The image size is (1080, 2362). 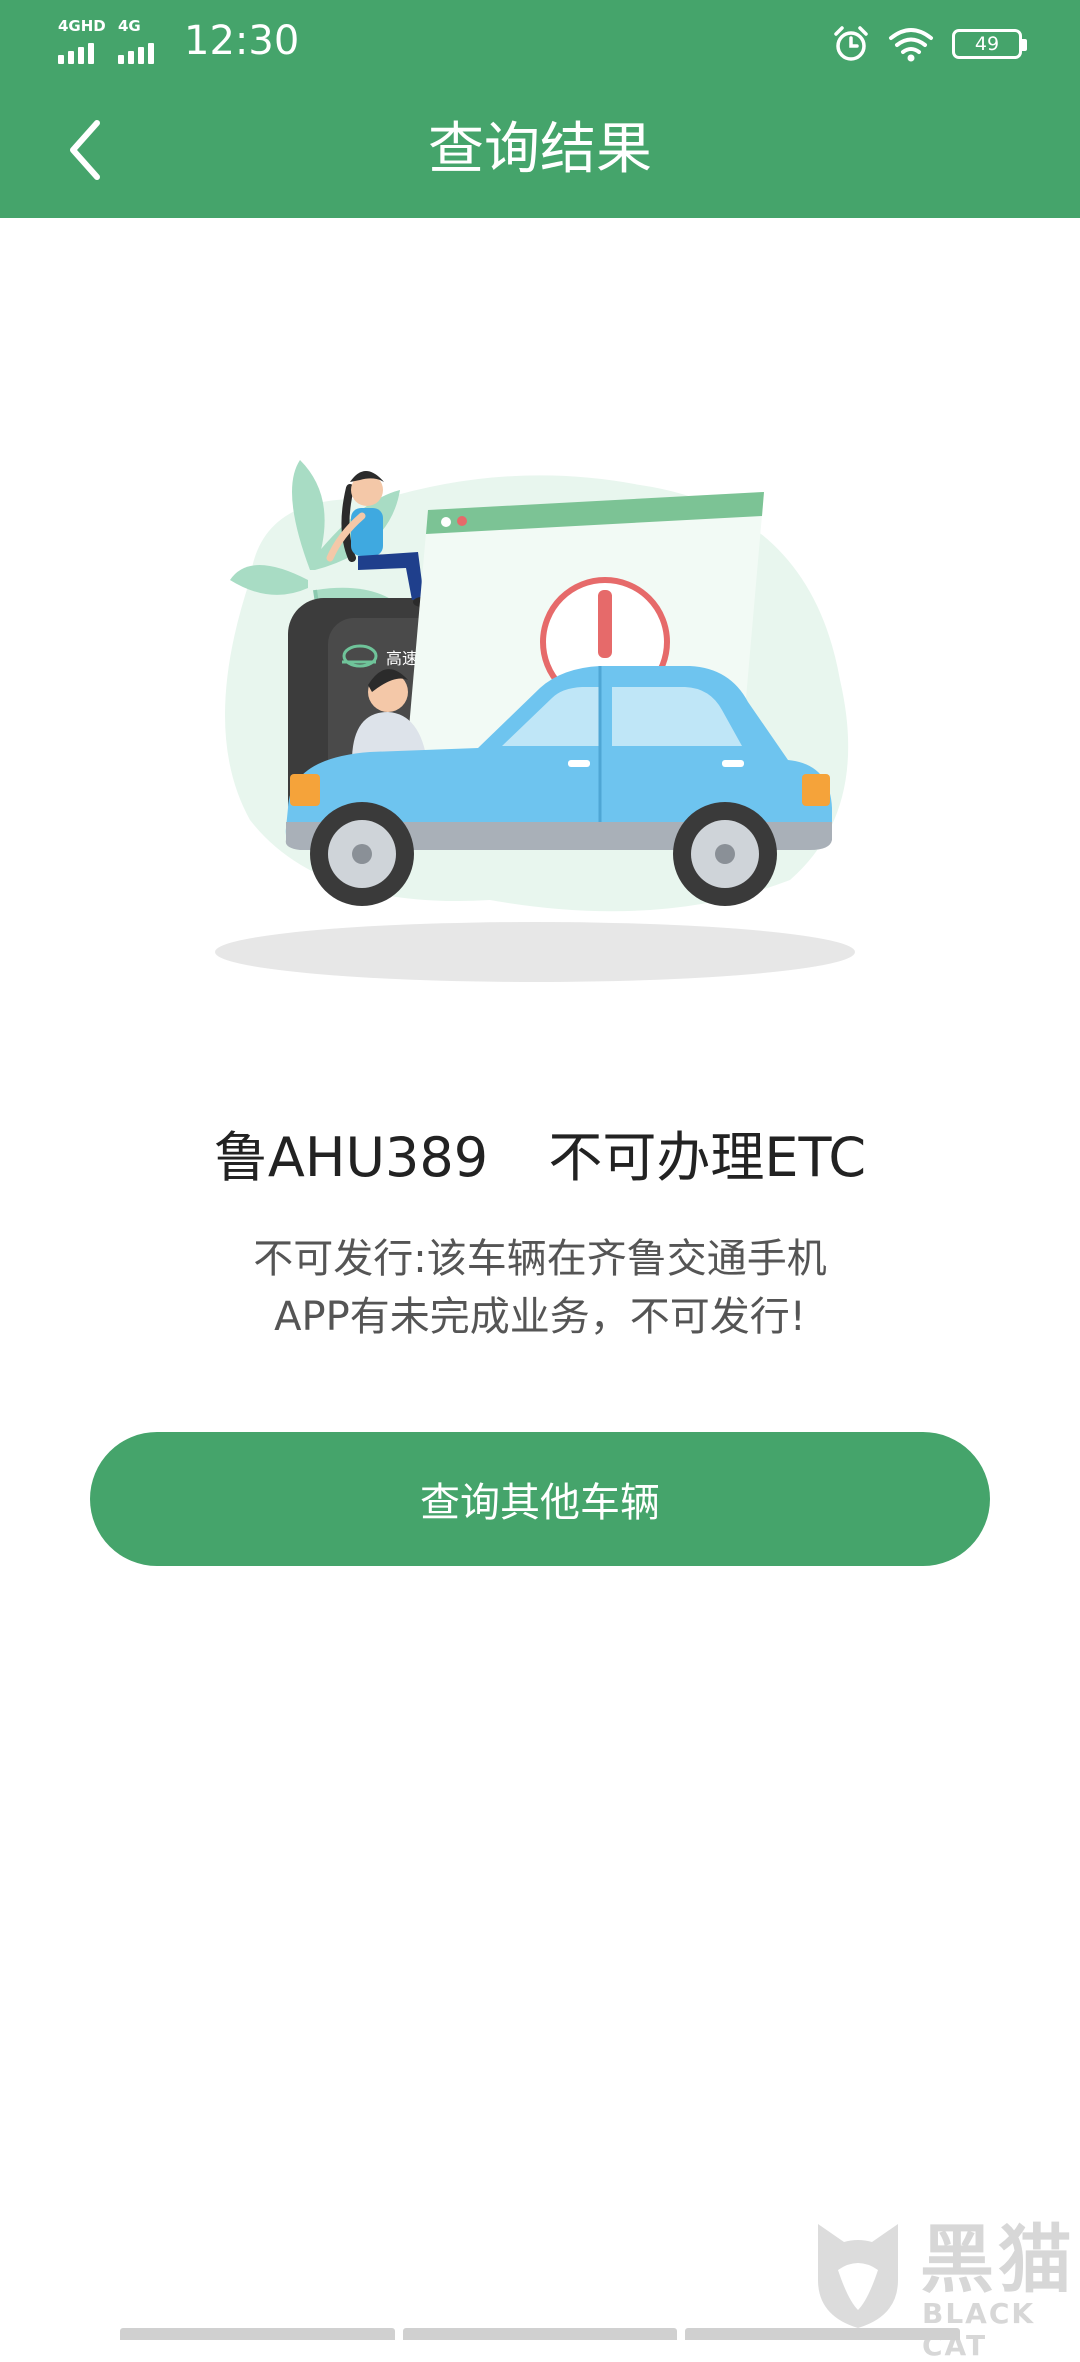 I want to click on watermark-cn: 黑猫, so click(x=998, y=2260).